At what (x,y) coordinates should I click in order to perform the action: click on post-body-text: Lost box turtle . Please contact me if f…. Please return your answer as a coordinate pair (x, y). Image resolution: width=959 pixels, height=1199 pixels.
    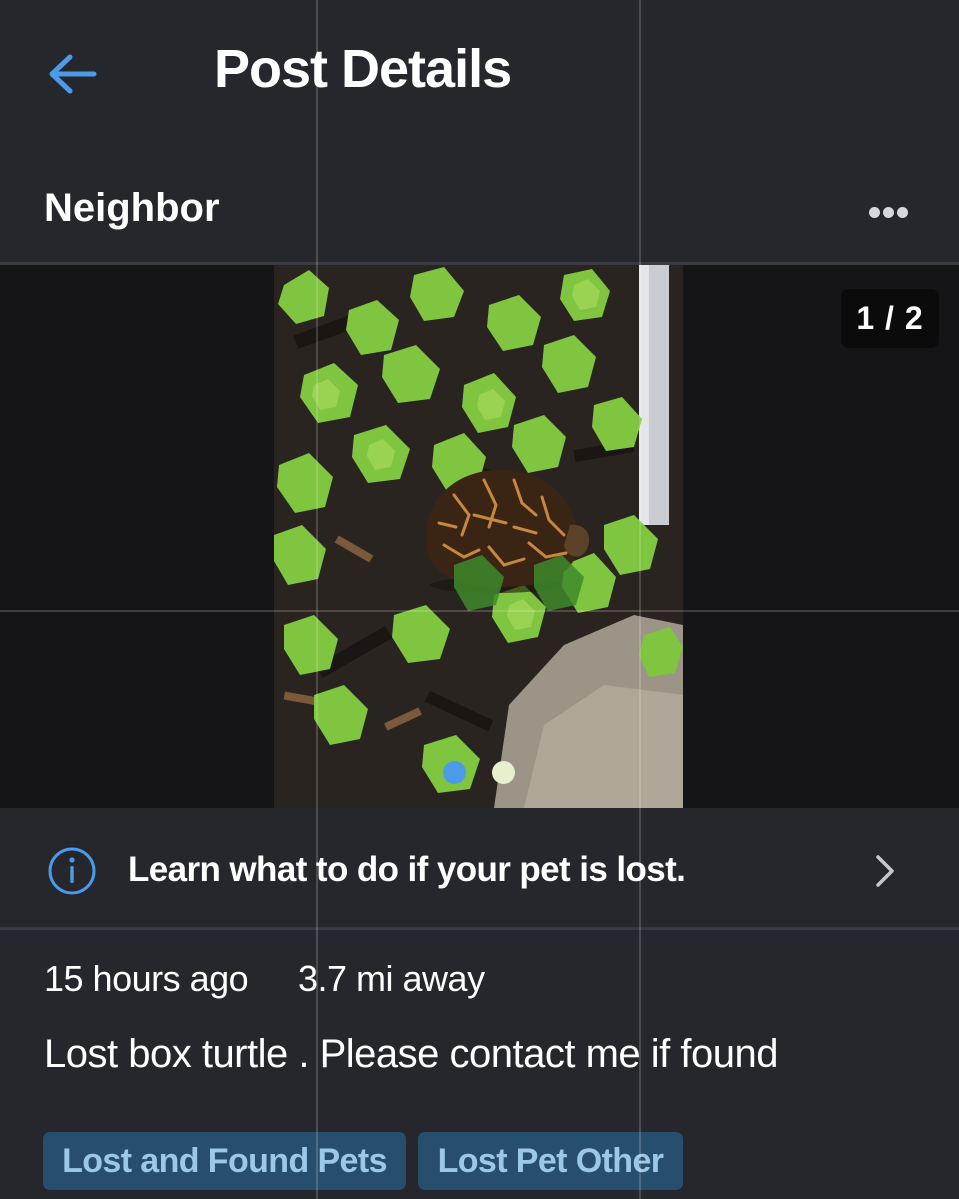
    Looking at the image, I should click on (411, 1054).